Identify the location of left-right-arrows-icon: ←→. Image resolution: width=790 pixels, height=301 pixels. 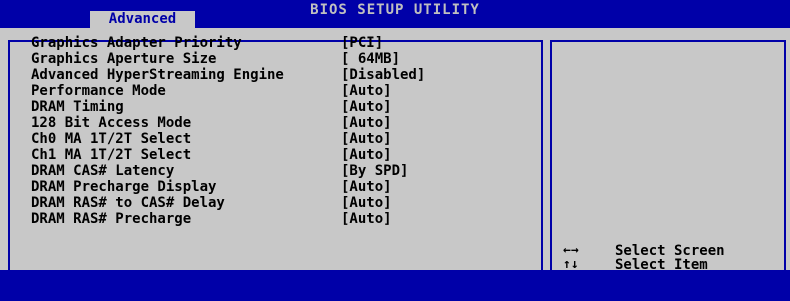
(571, 250).